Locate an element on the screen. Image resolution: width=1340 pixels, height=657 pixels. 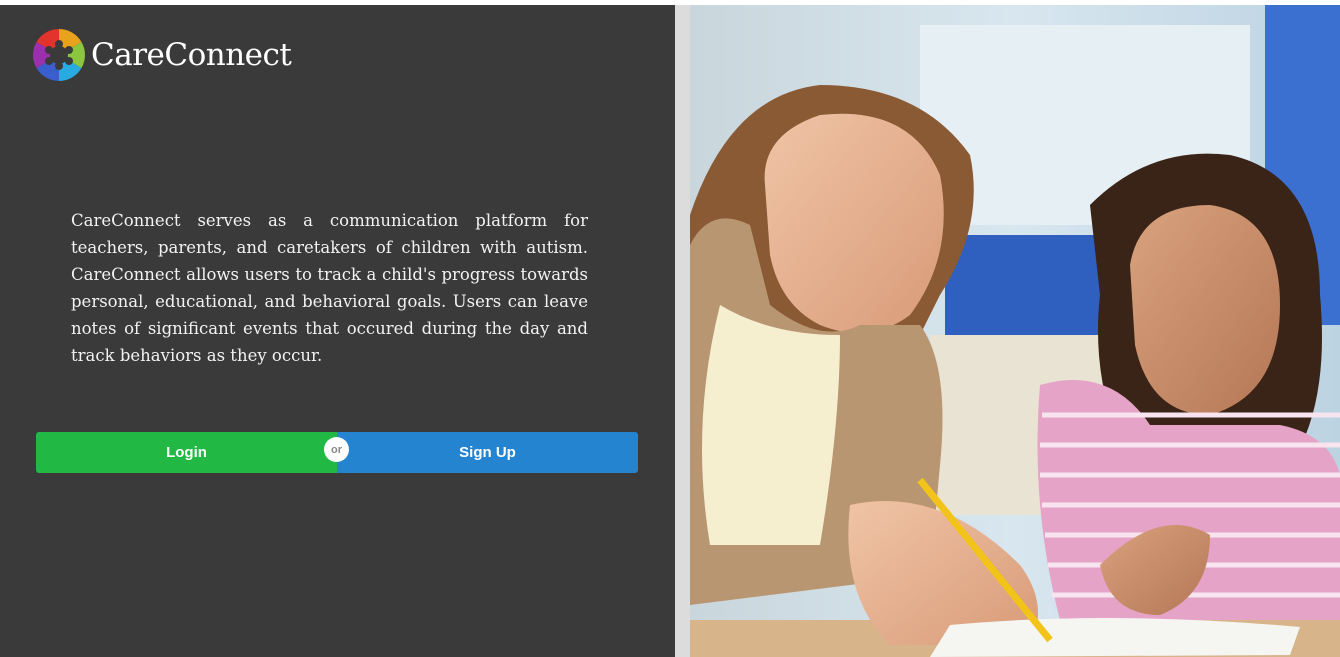
brand-name: CareConnect is located at coordinates (191, 54).